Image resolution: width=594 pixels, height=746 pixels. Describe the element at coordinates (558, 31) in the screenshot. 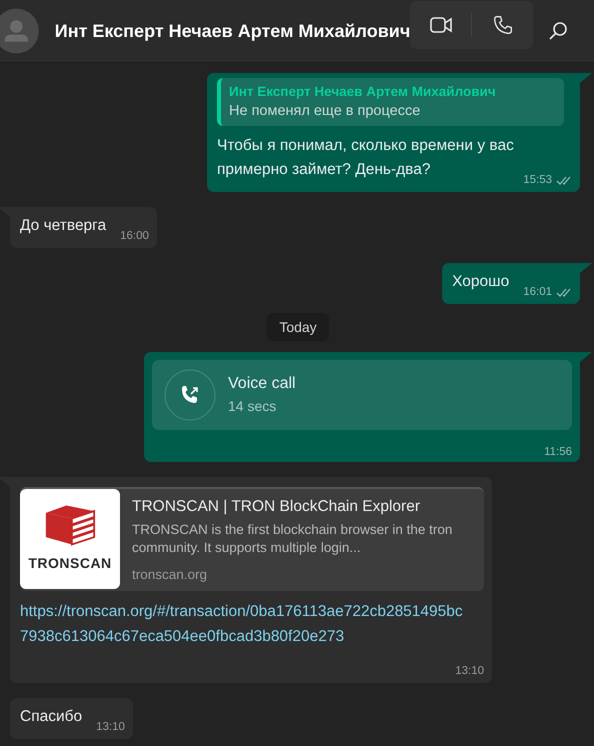

I see `search-icon` at that location.